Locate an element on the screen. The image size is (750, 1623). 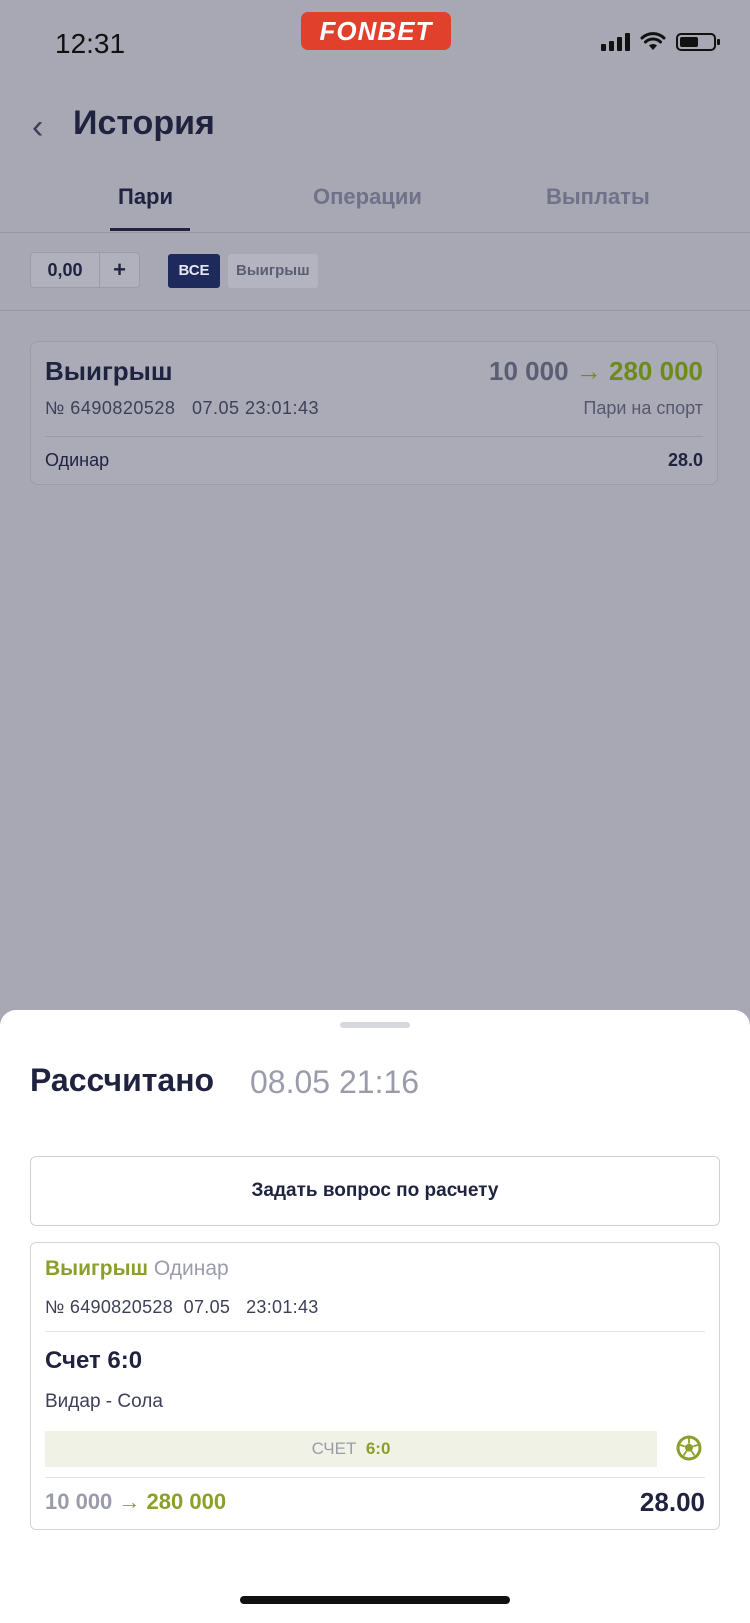
bet-datetime: 07.05 23:01:43 is located at coordinates (255, 408).